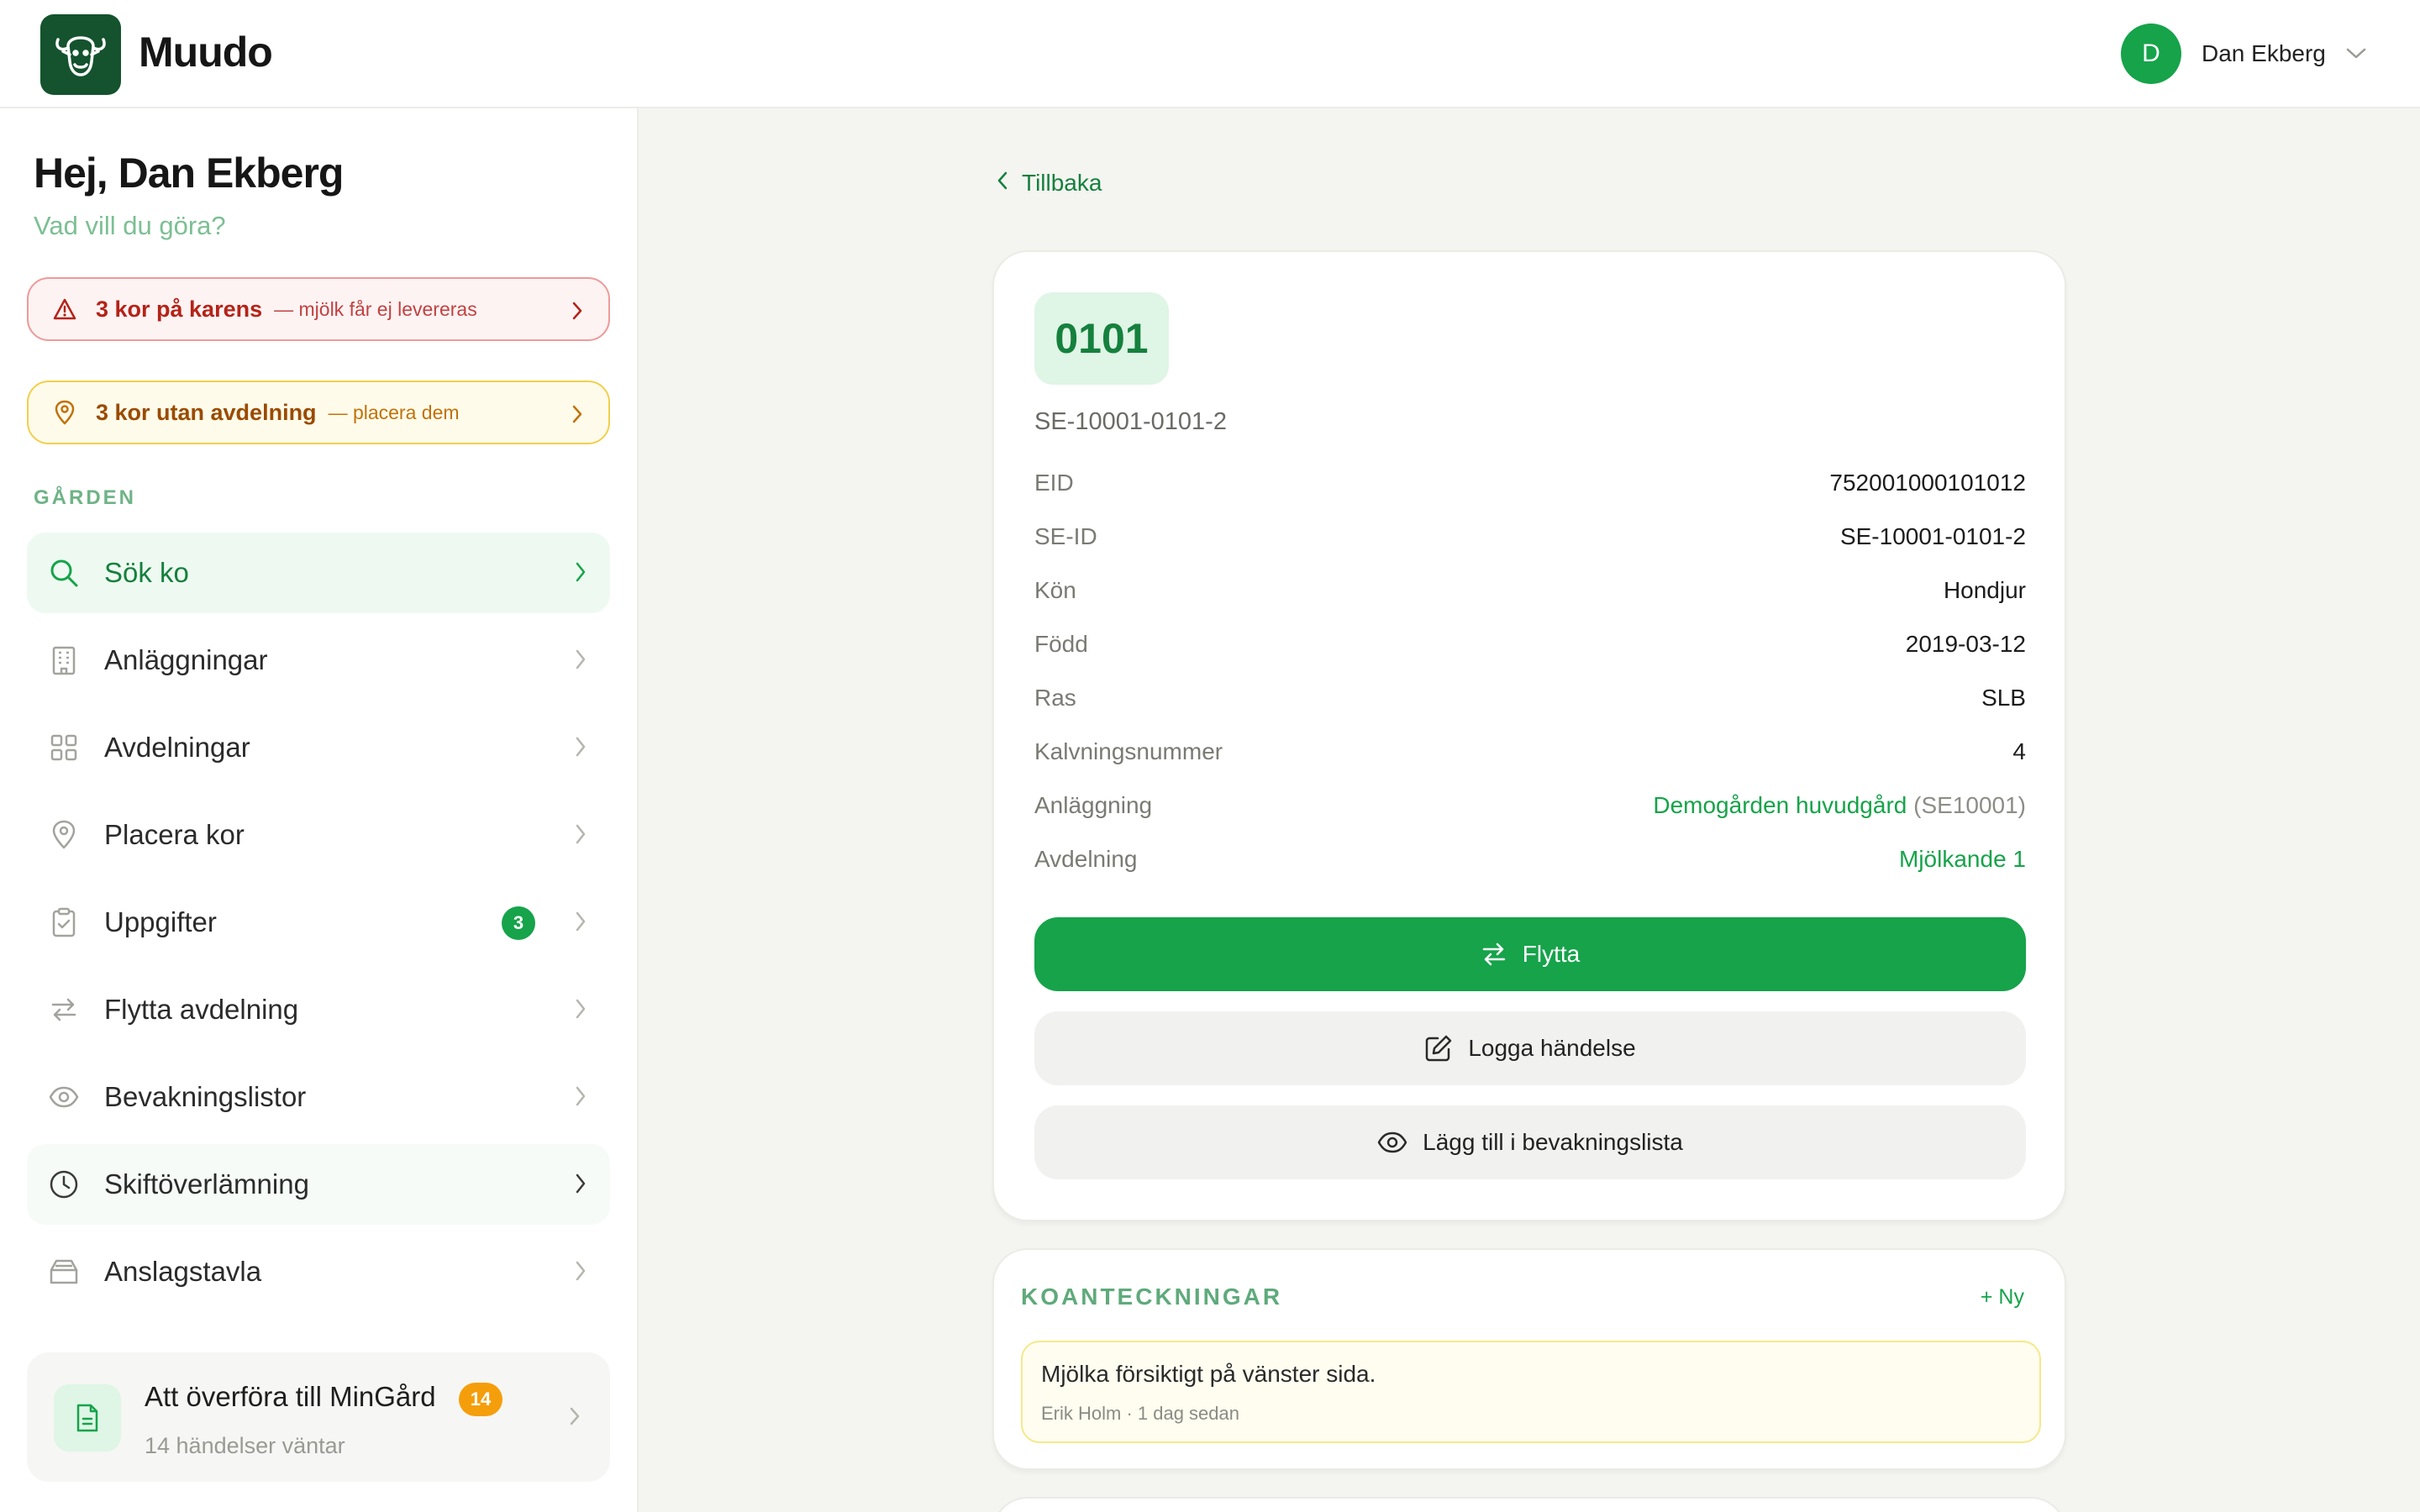 This screenshot has height=1512, width=2420. What do you see at coordinates (318, 835) in the screenshot?
I see `sidebar-item-place-cows: Placera kor` at bounding box center [318, 835].